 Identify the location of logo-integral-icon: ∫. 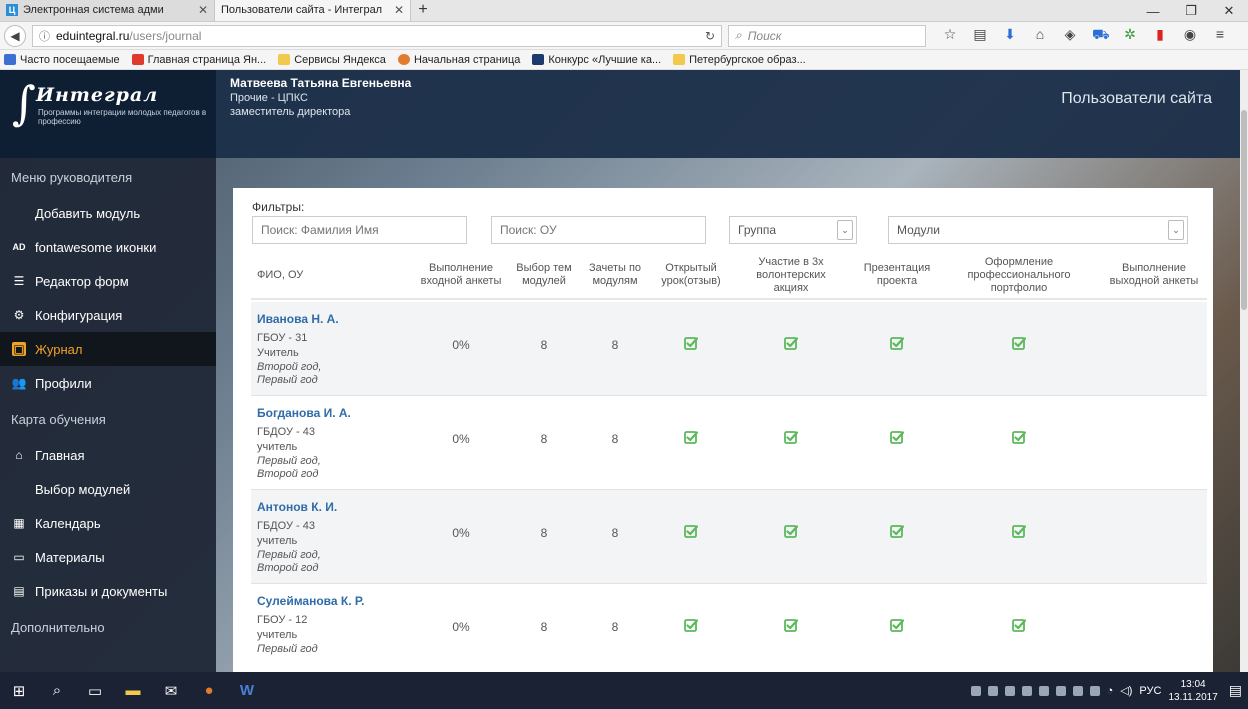
(24, 103).